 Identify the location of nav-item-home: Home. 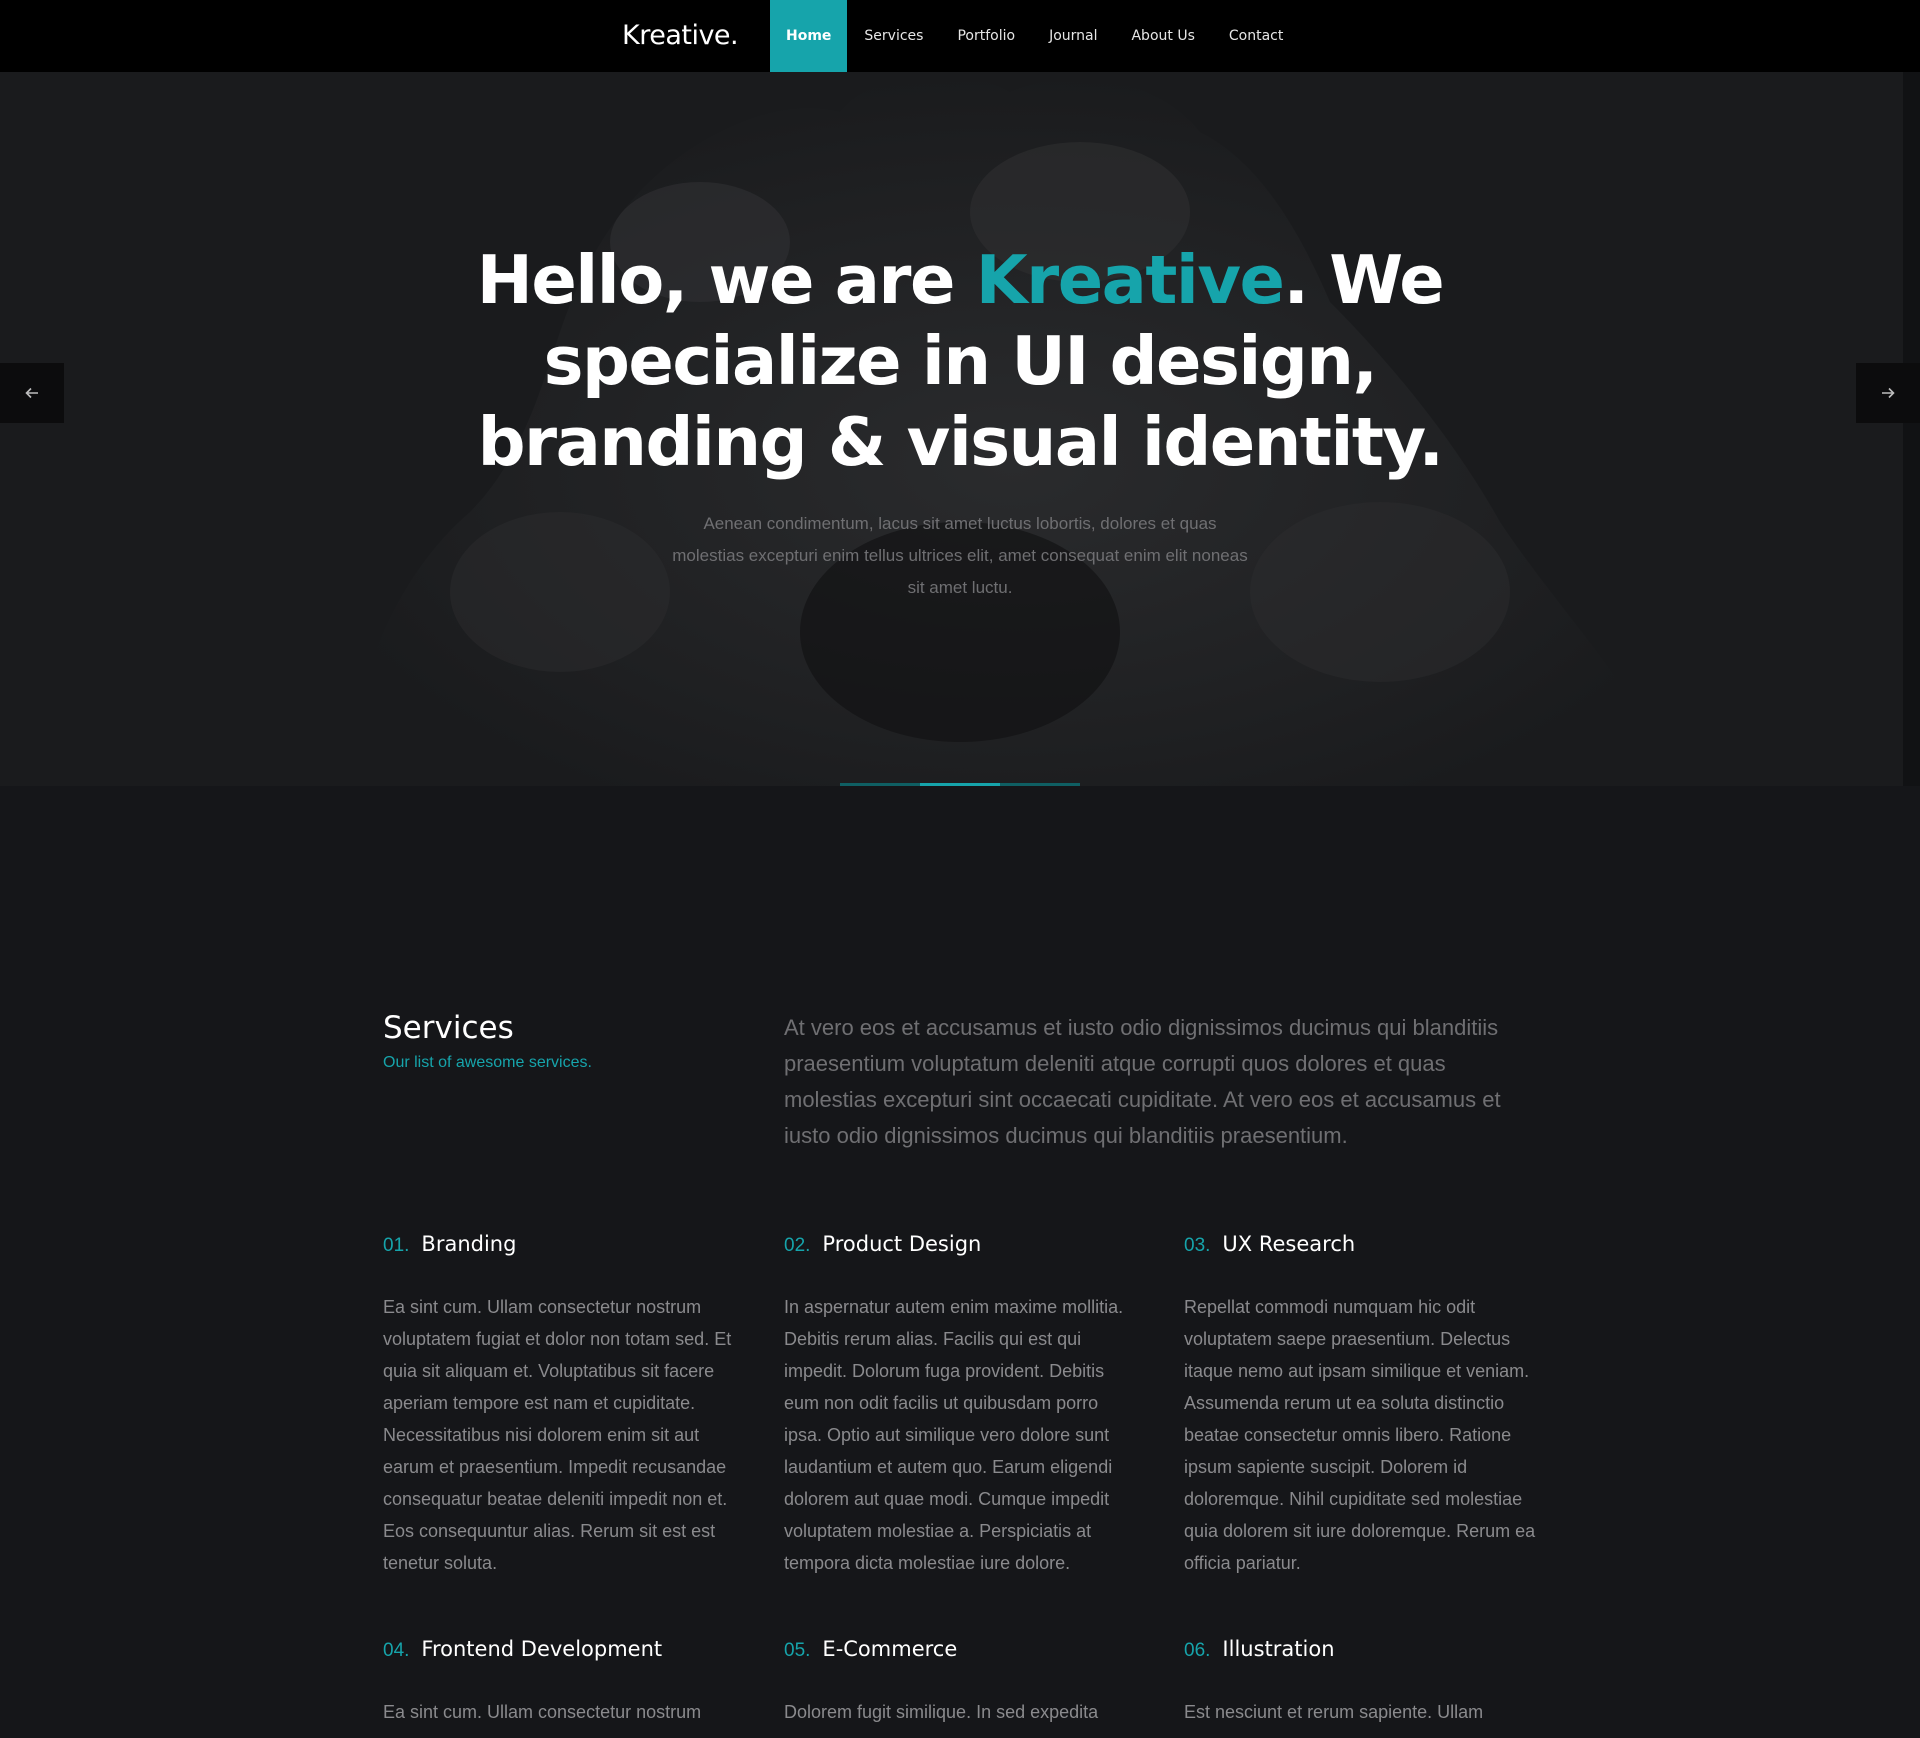
(809, 36).